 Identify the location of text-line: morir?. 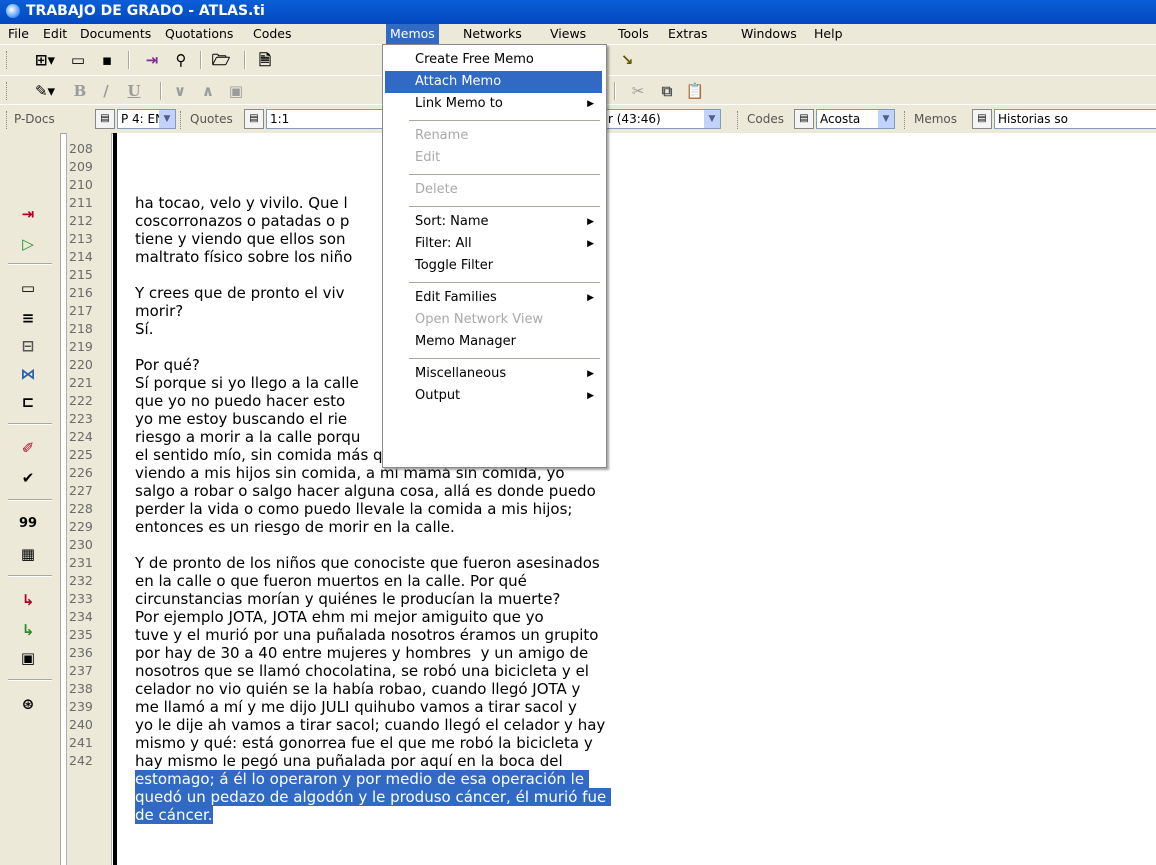
(159, 311).